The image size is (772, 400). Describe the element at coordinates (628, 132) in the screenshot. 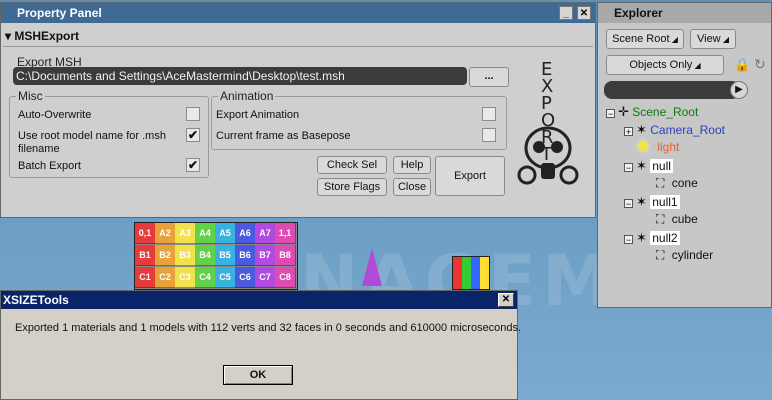

I see `expander-camera-root: +` at that location.